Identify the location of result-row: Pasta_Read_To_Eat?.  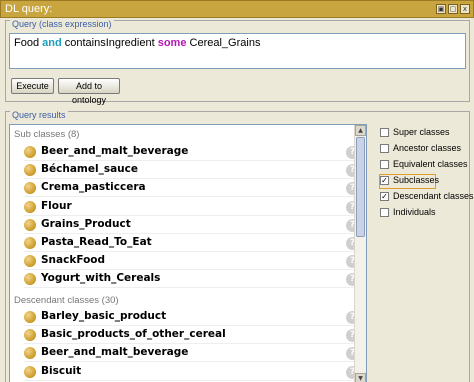
(191, 243).